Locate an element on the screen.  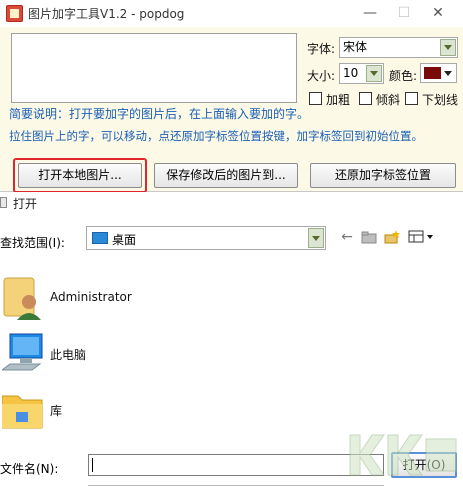
view-menu-icon is located at coordinates (422, 237).